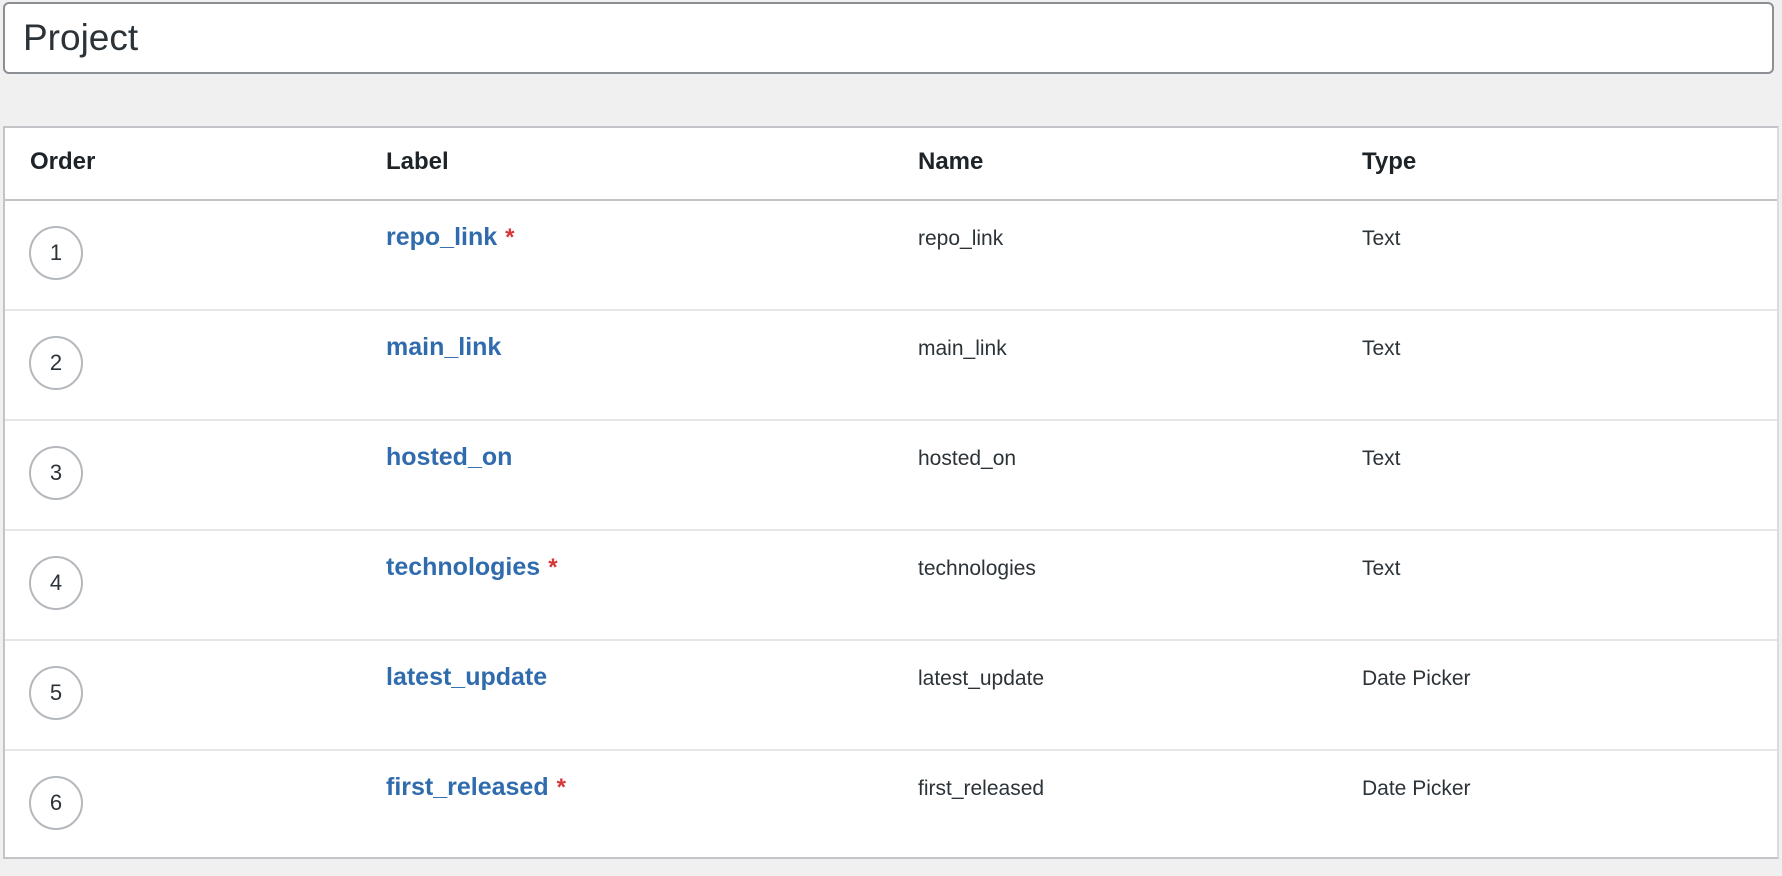 This screenshot has width=1782, height=876. I want to click on order-handle: 4, so click(56, 583).